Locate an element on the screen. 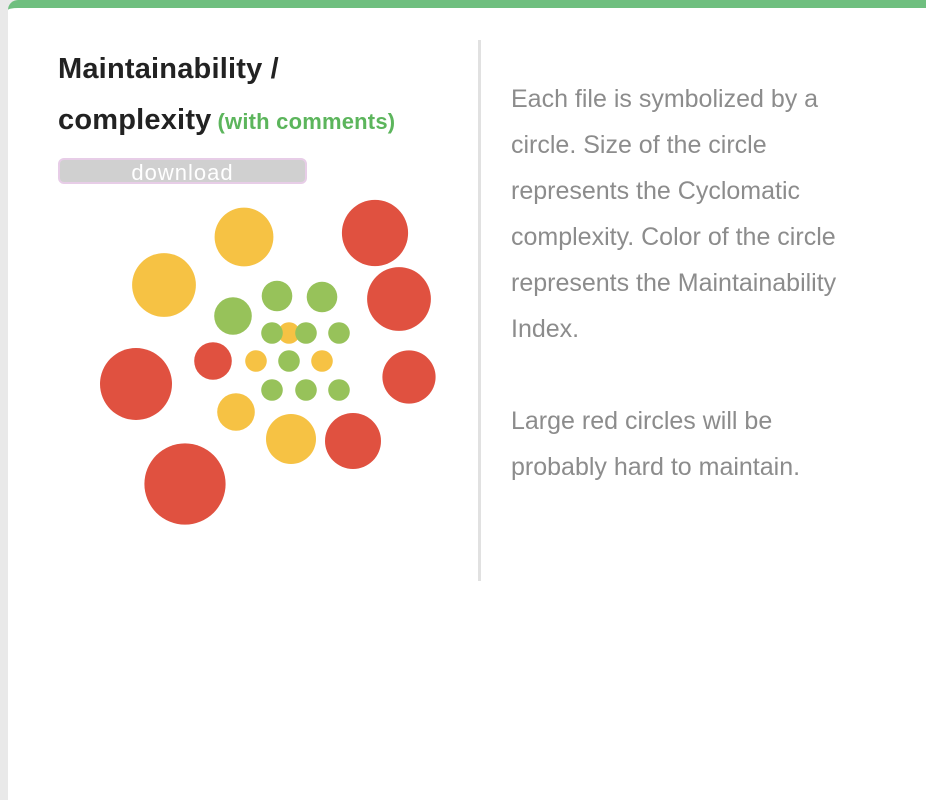 Image resolution: width=926 pixels, height=800 pixels. card-title-suffix: (with comments) is located at coordinates (306, 121).